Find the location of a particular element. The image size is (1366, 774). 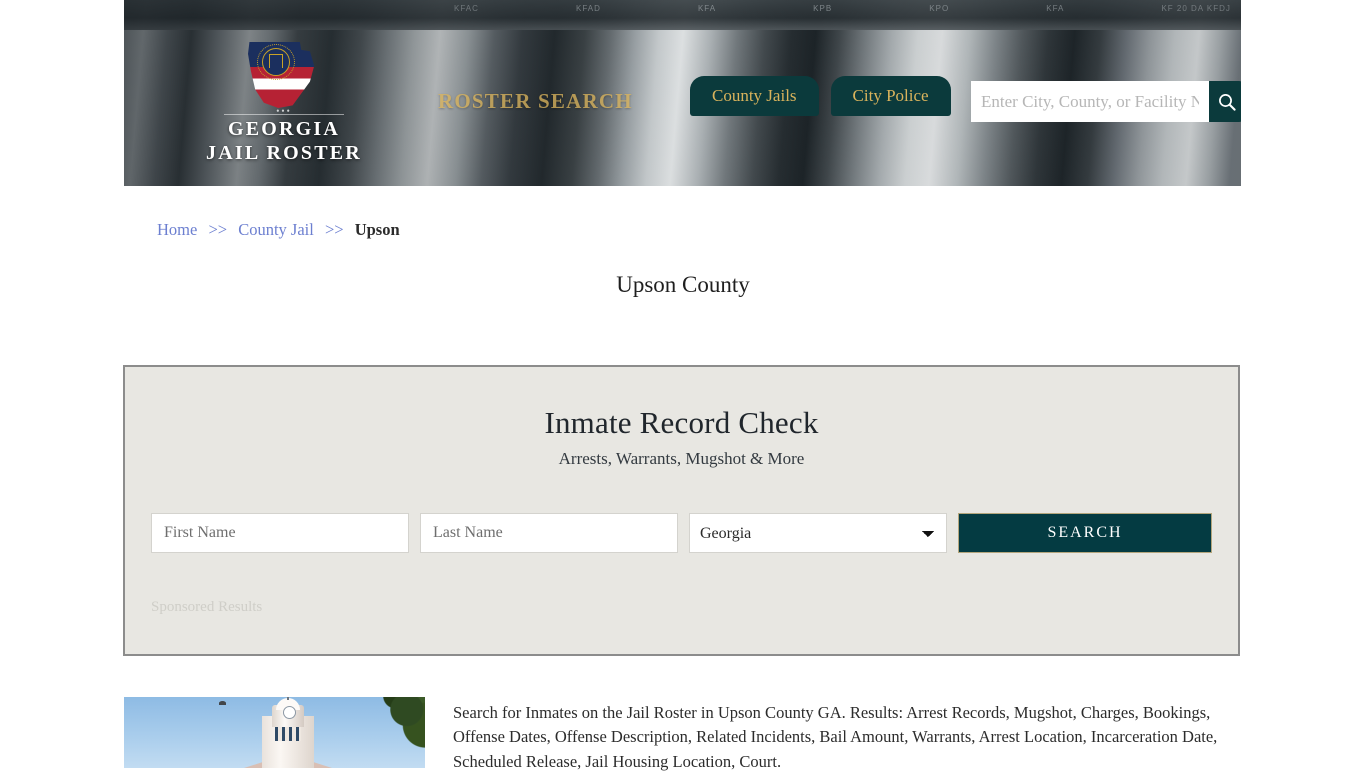

breadcrumb-county-jail: County Jail is located at coordinates (276, 229).